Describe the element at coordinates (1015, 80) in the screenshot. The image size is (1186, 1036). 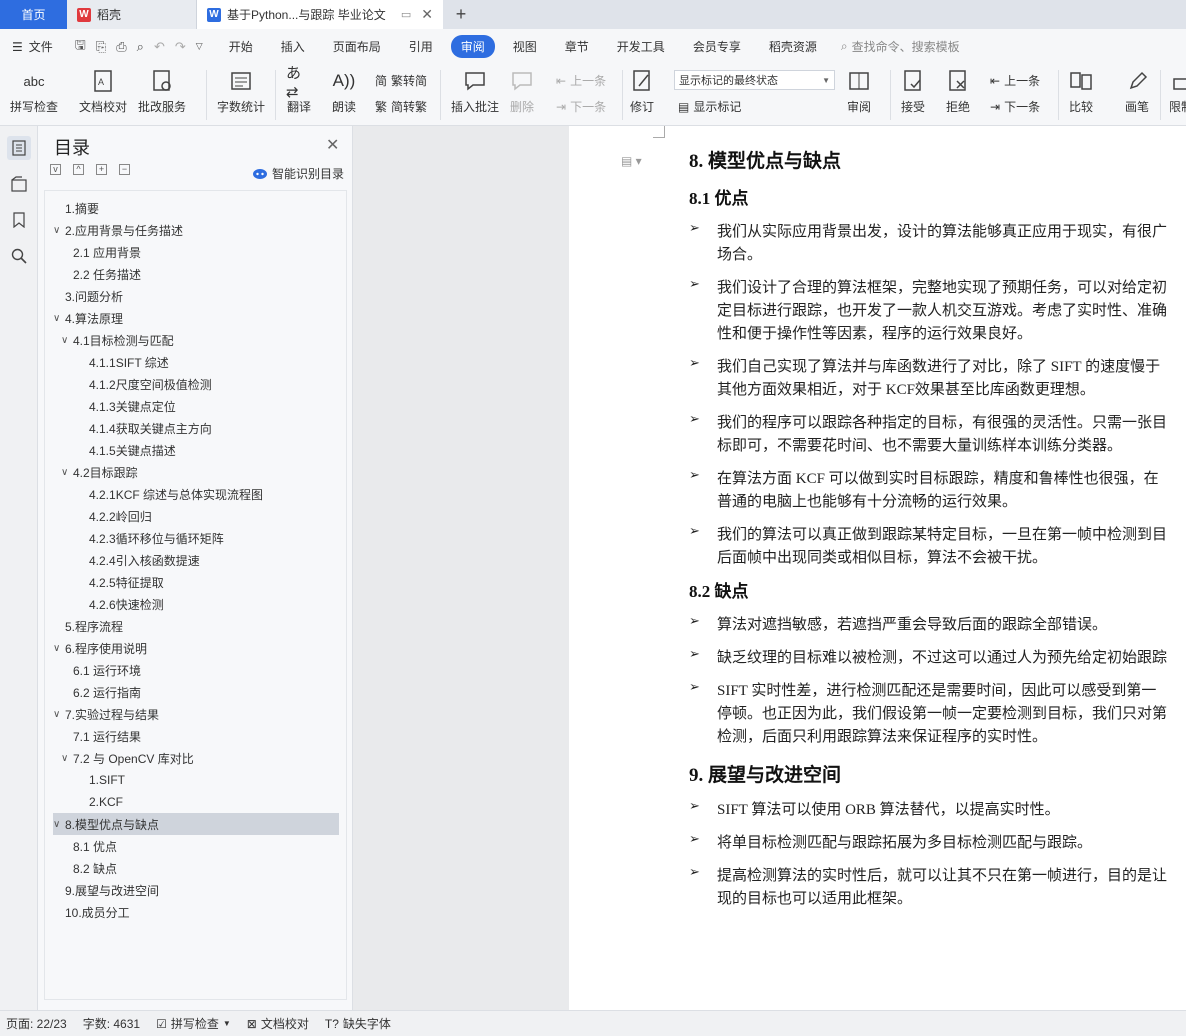
I see `prev-change-button: ⇤ 上一条` at that location.